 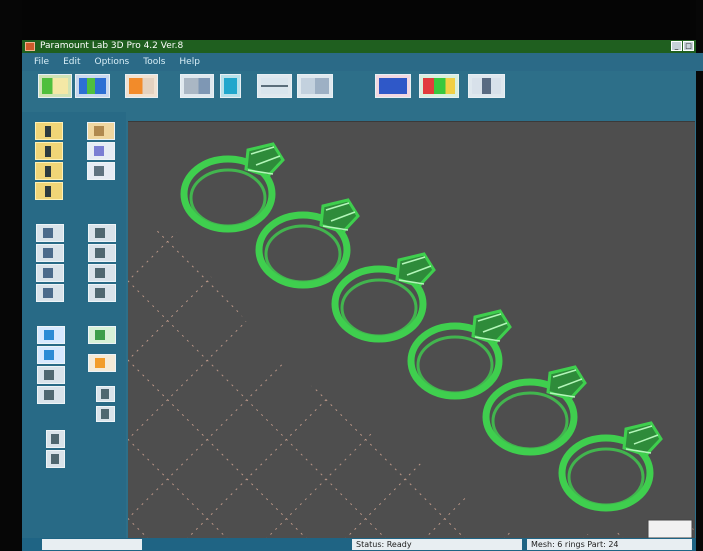 What do you see at coordinates (55, 459) in the screenshot?
I see `tool-button-g2` at bounding box center [55, 459].